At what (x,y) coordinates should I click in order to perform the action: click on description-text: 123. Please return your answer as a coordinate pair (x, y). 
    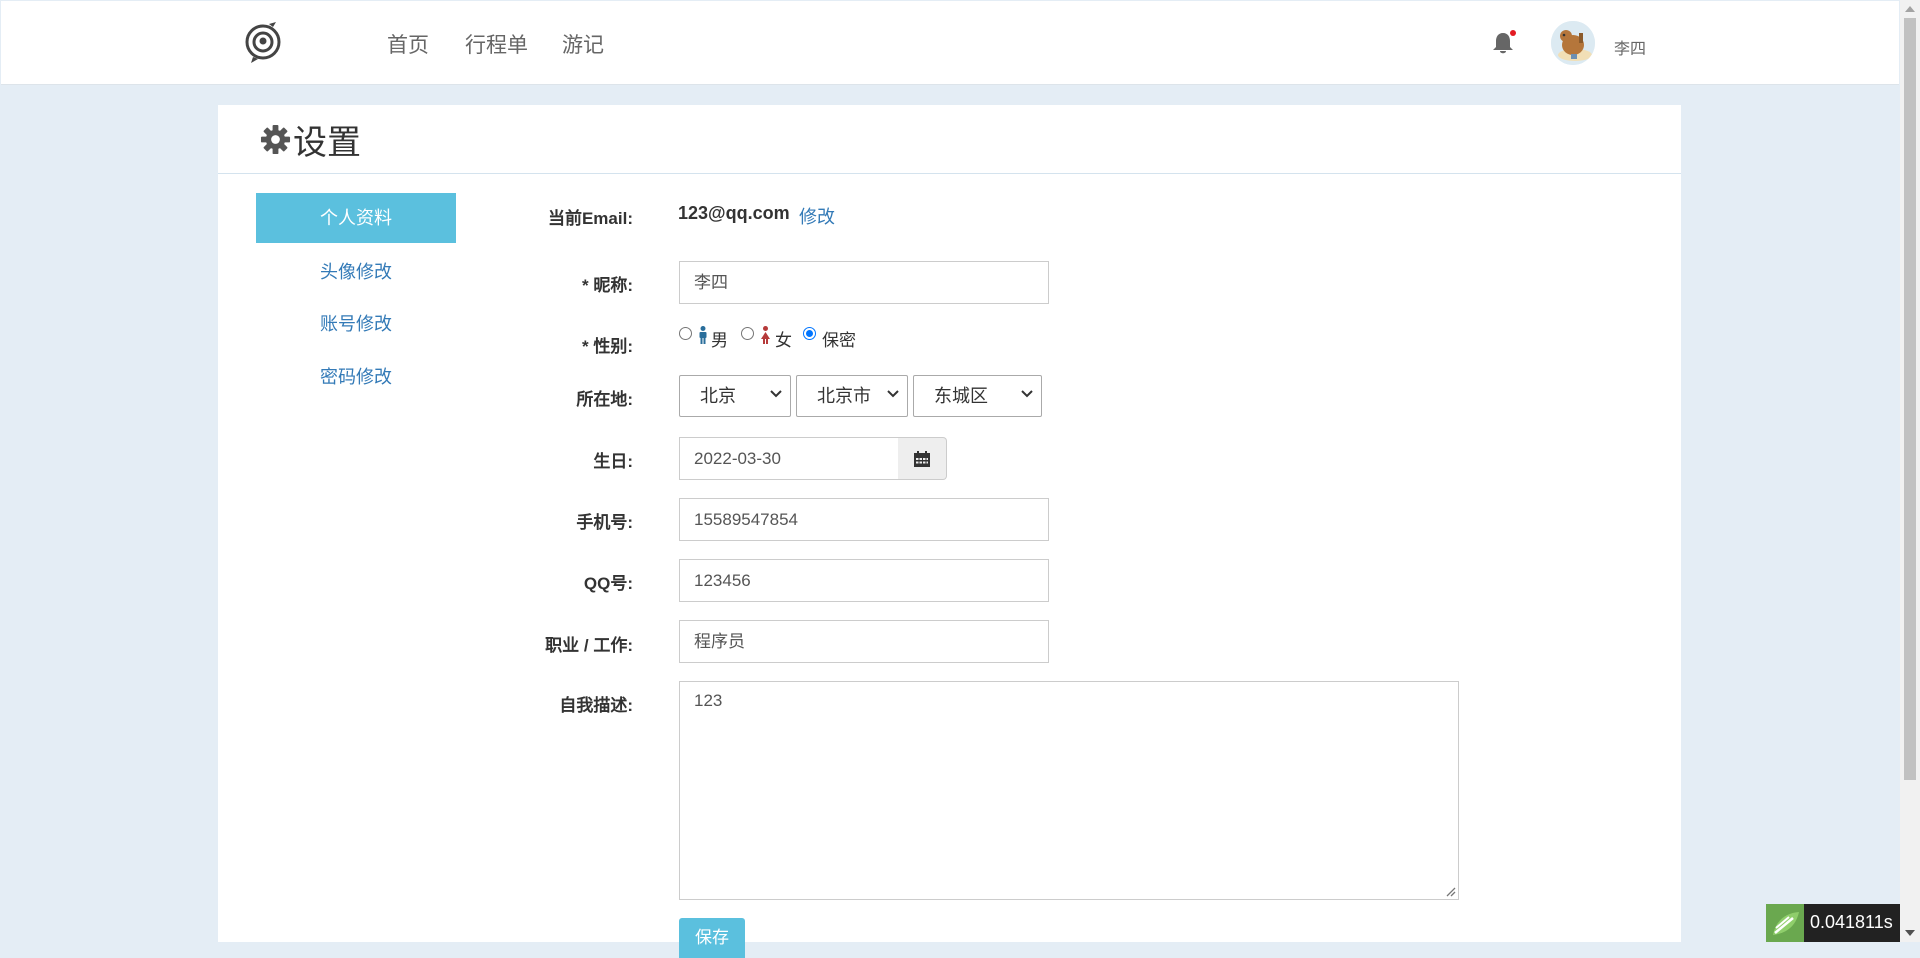
    Looking at the image, I should click on (708, 700).